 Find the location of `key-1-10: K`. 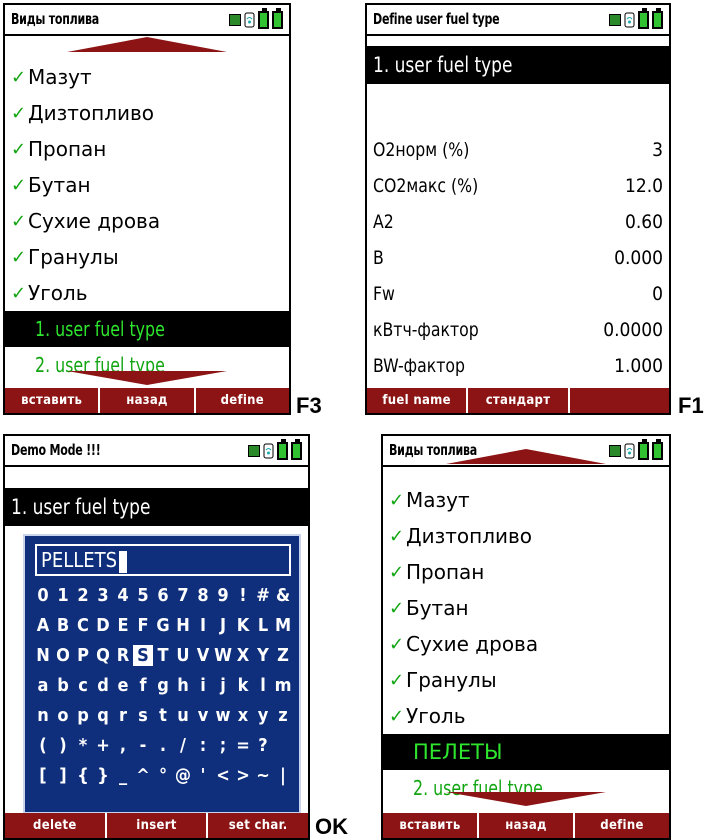

key-1-10: K is located at coordinates (243, 625).